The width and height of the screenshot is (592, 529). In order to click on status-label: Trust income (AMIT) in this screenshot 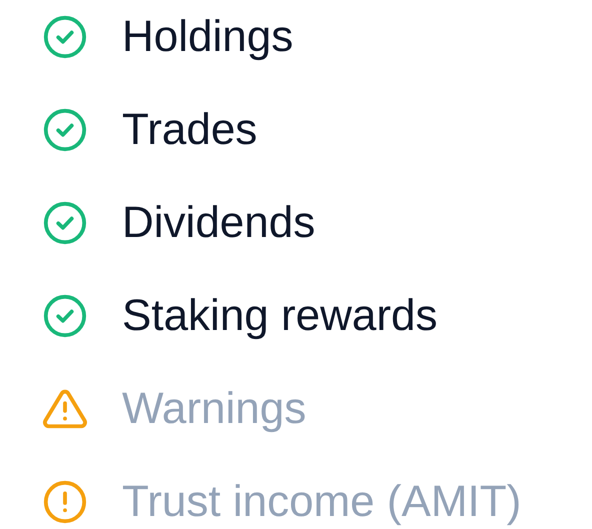, I will do `click(322, 502)`.